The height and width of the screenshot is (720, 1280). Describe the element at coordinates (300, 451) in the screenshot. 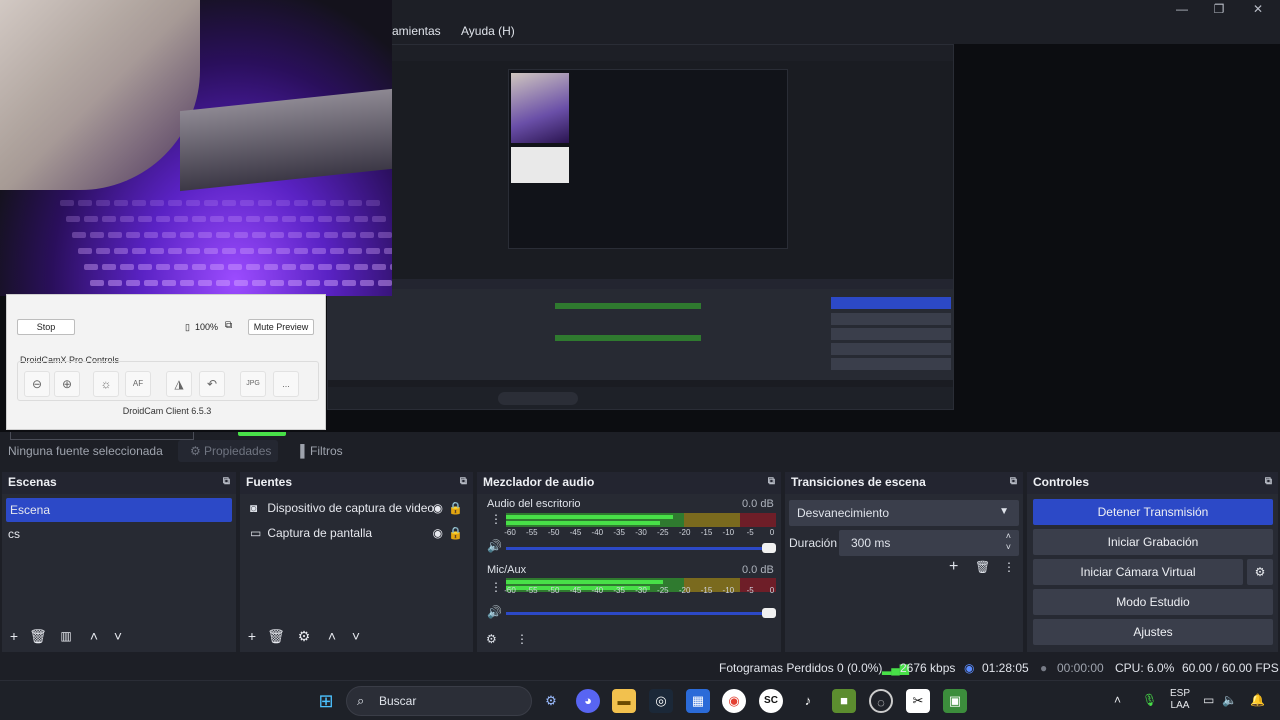

I see `filters-icon: ▐` at that location.